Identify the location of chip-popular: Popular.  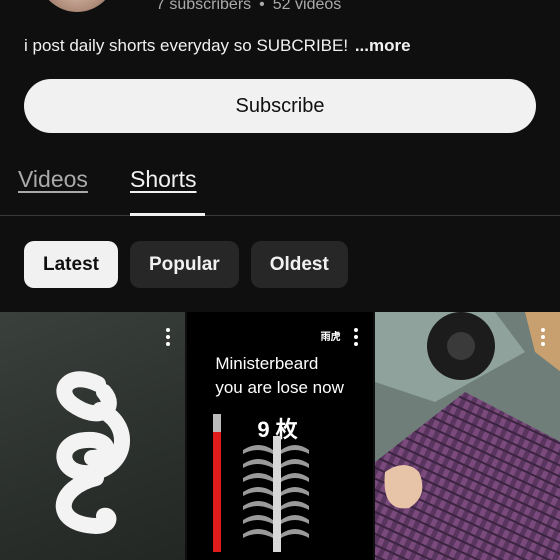
(184, 264).